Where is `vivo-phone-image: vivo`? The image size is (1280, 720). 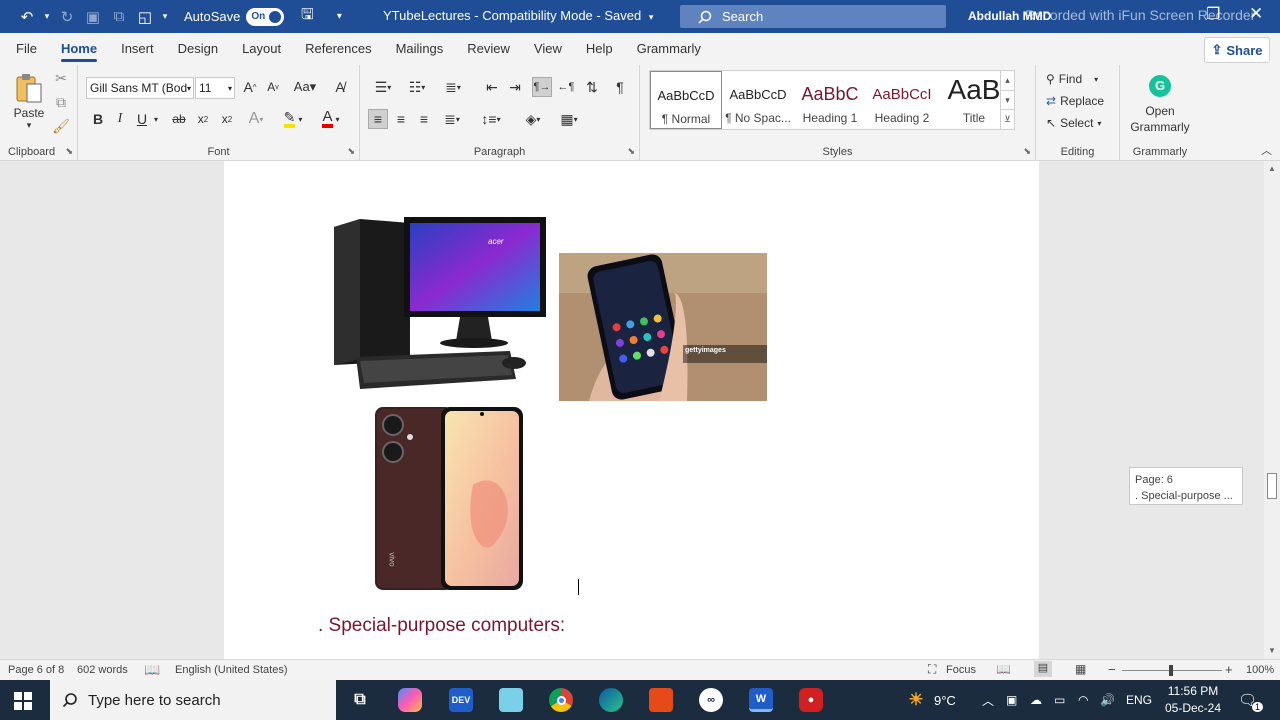 vivo-phone-image: vivo is located at coordinates (449, 498).